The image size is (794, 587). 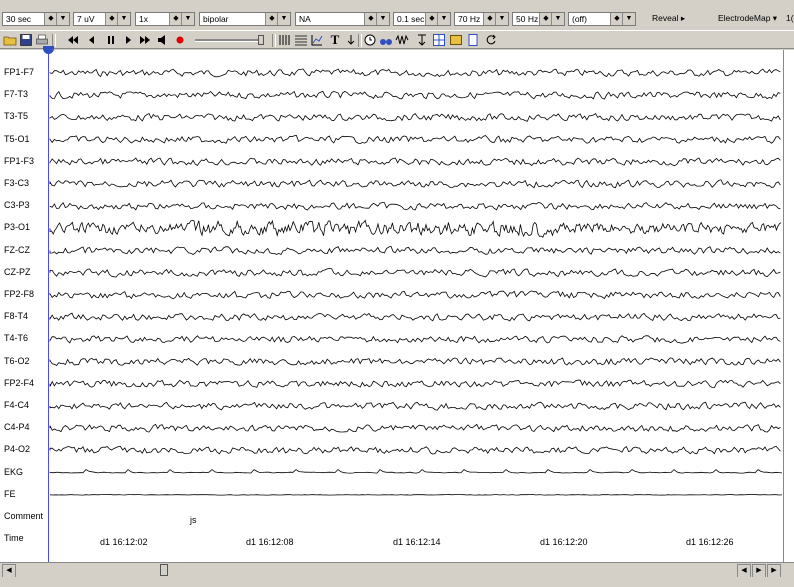 I want to click on channel-label: T6-O2, so click(x=17, y=361).